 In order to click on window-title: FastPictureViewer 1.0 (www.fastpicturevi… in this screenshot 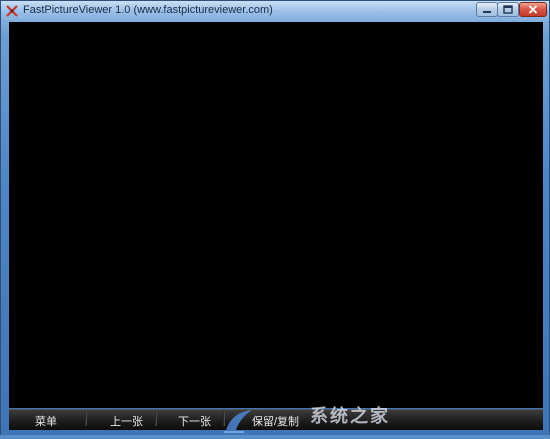, I will do `click(148, 10)`.